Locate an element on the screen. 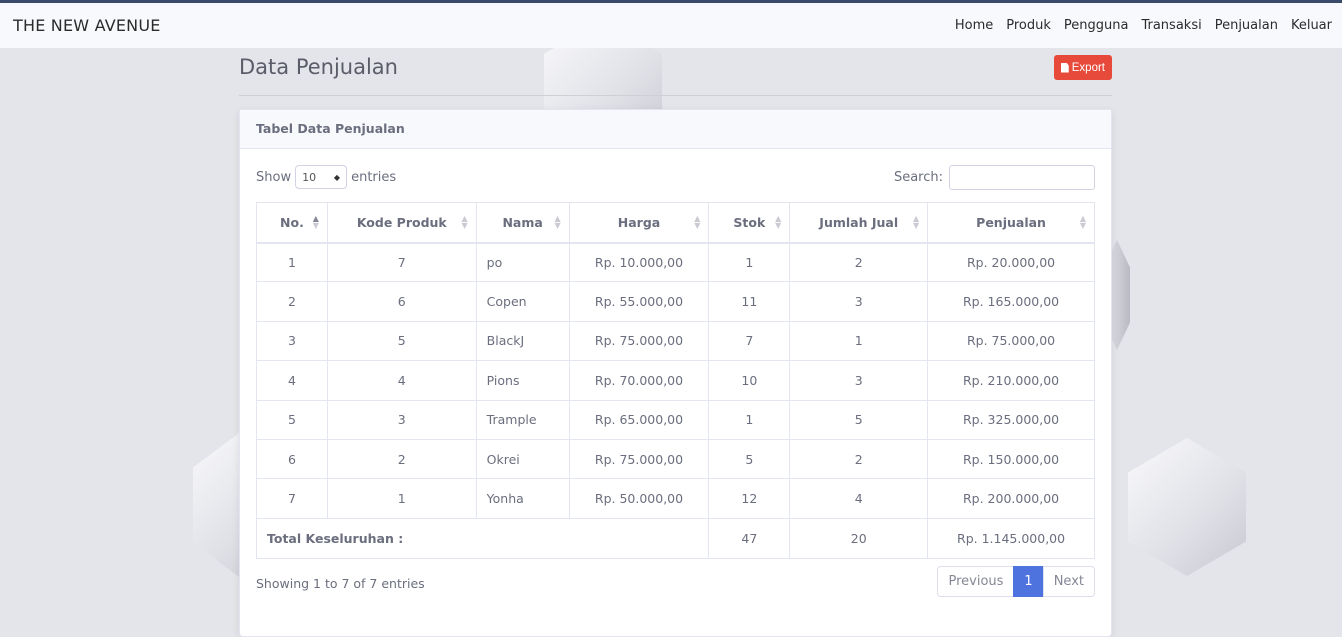  col-header-label: Nama is located at coordinates (522, 222).